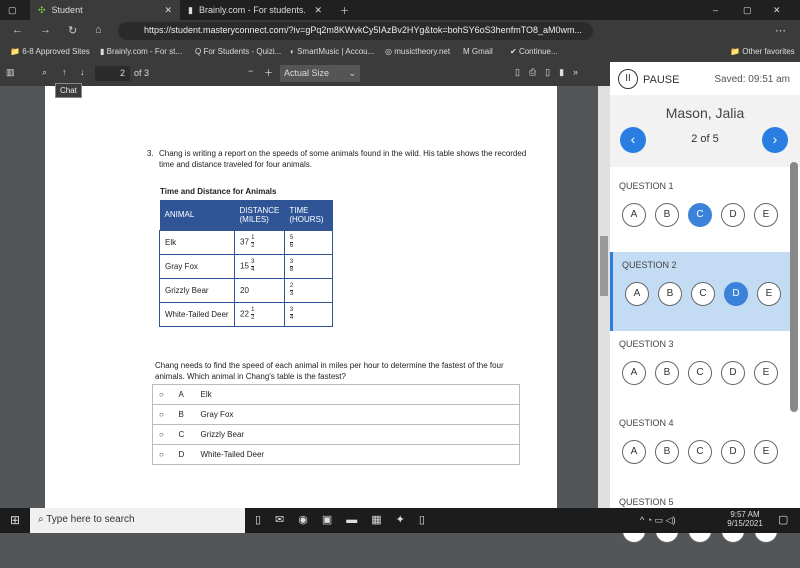  What do you see at coordinates (72, 30) in the screenshot?
I see `refresh-icon: ↻` at bounding box center [72, 30].